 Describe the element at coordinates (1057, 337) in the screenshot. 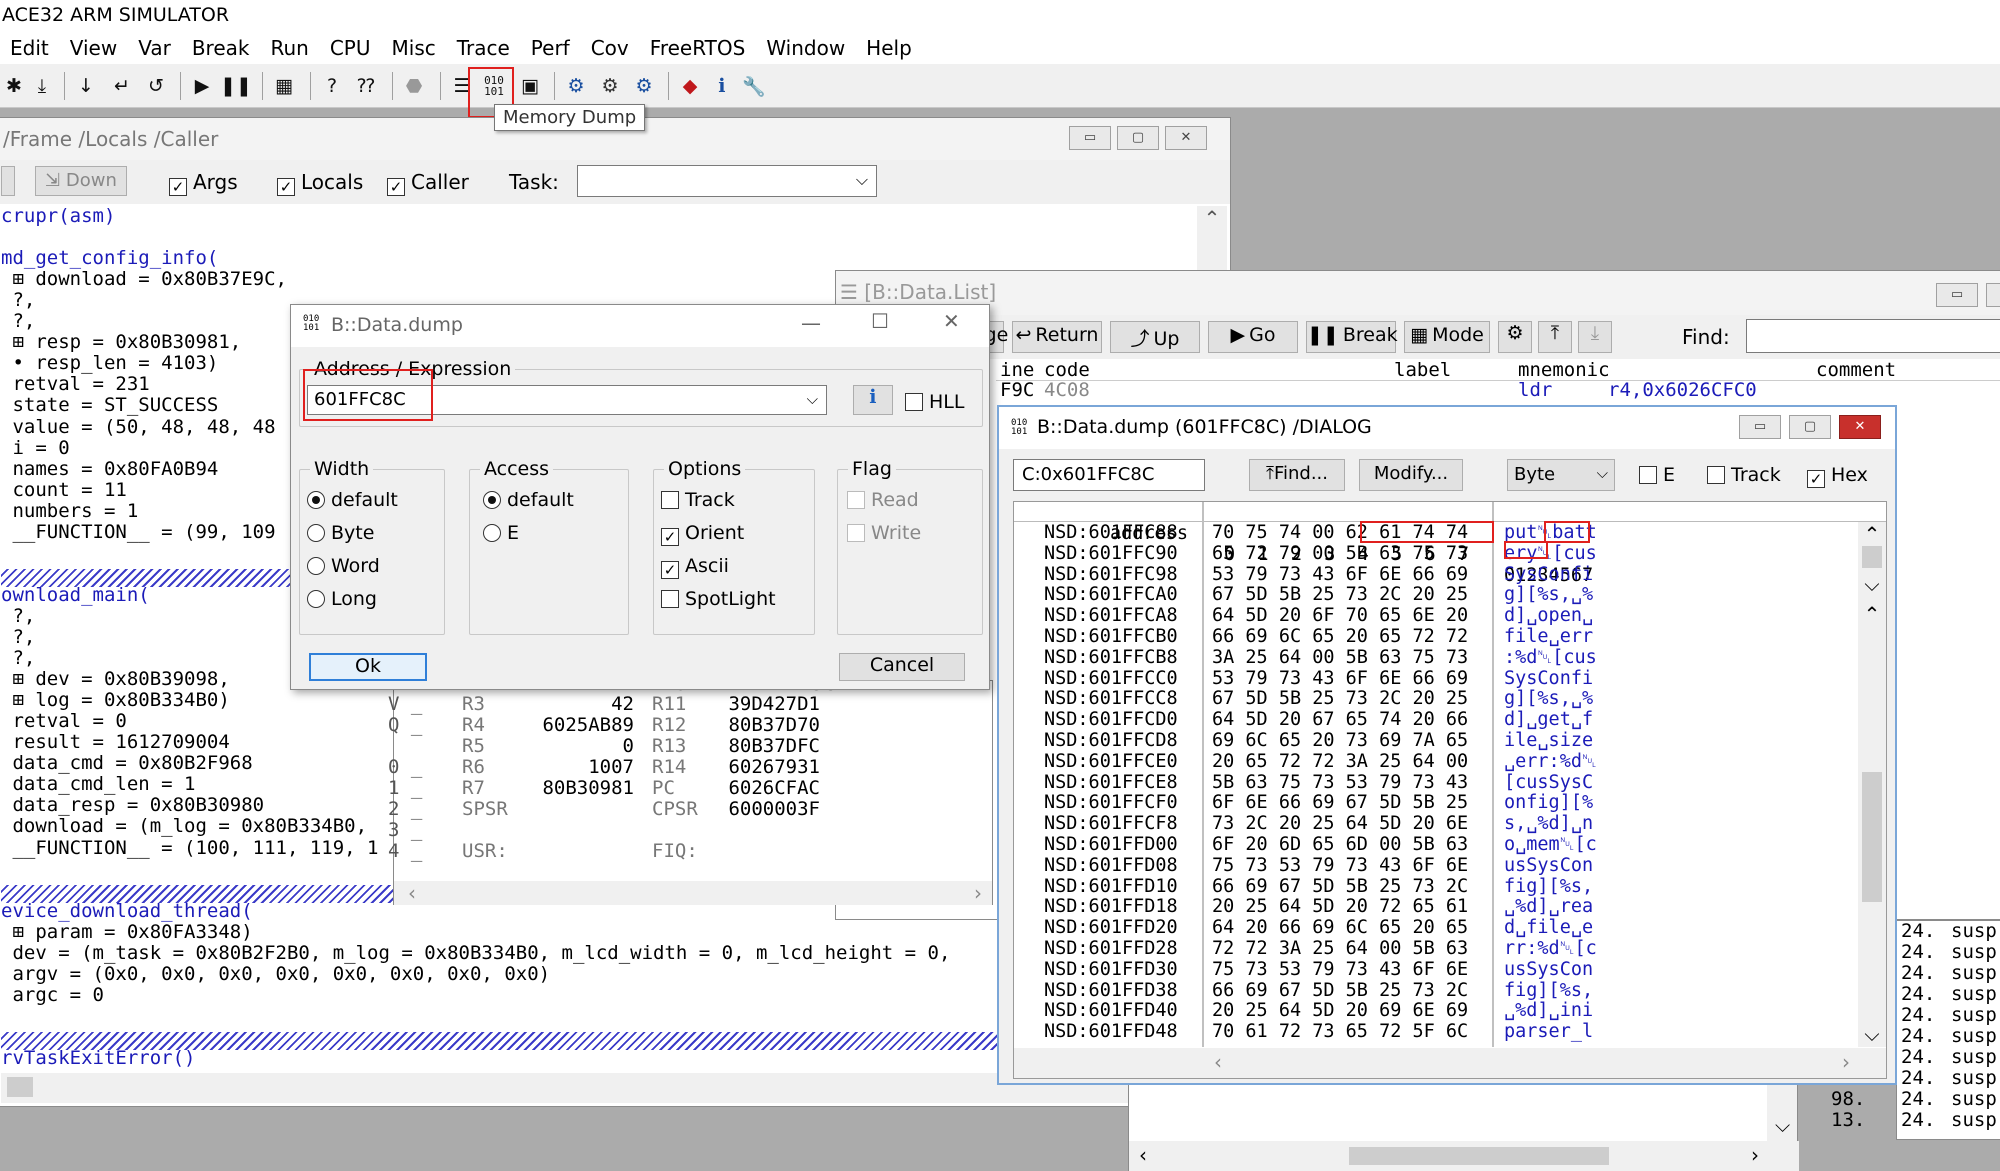

I see `datalist-return-button: ↩ Return` at that location.